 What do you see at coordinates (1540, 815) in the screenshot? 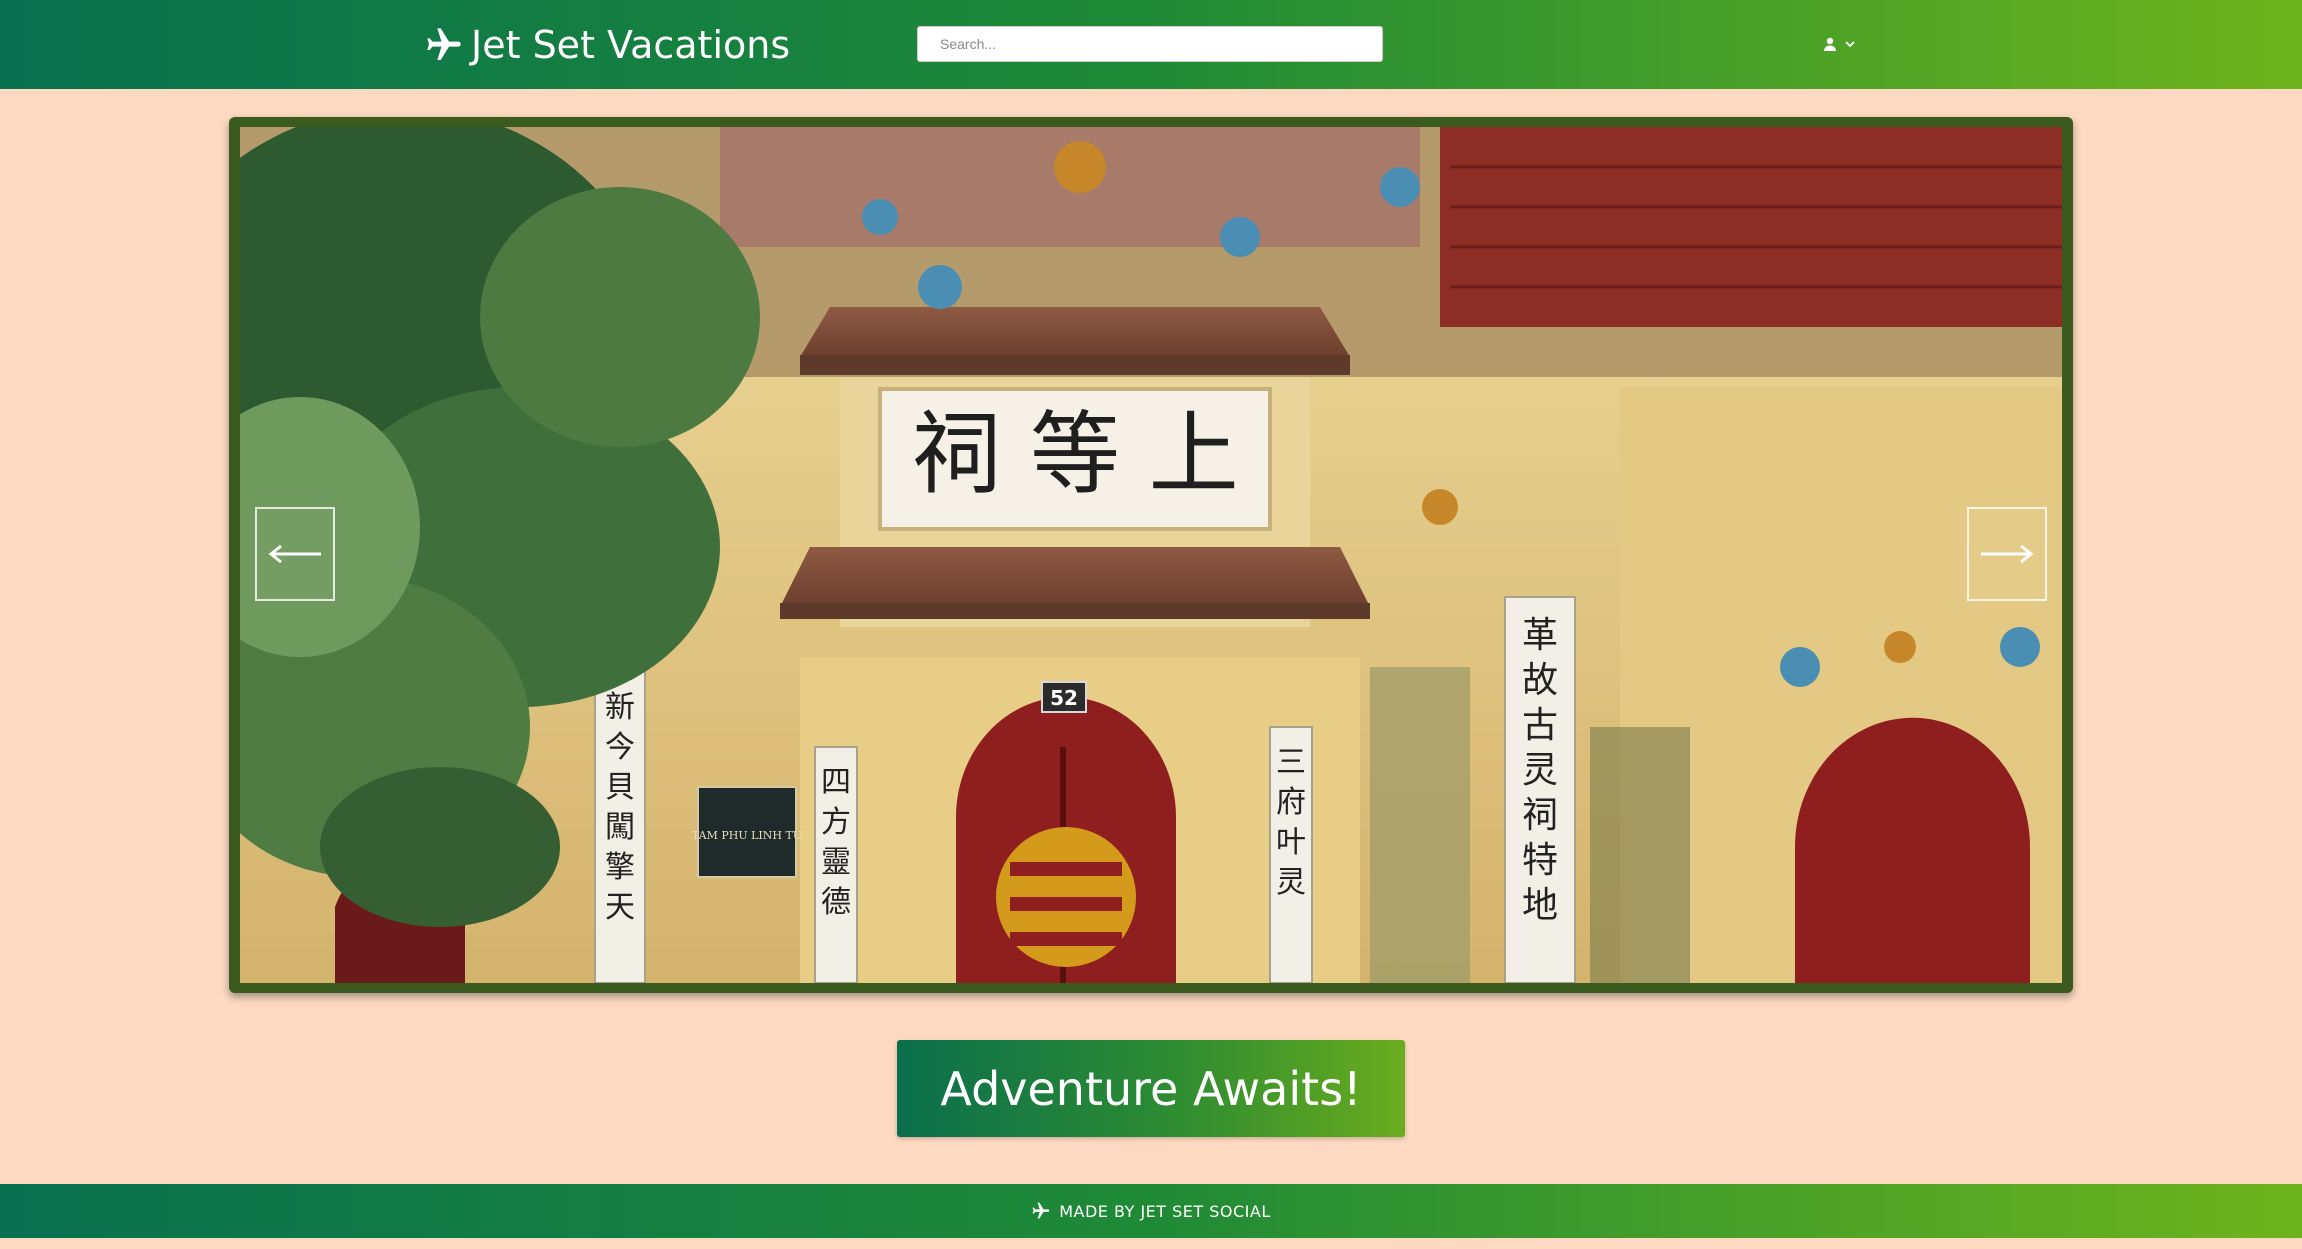
I see `svg-text: 祠` at bounding box center [1540, 815].